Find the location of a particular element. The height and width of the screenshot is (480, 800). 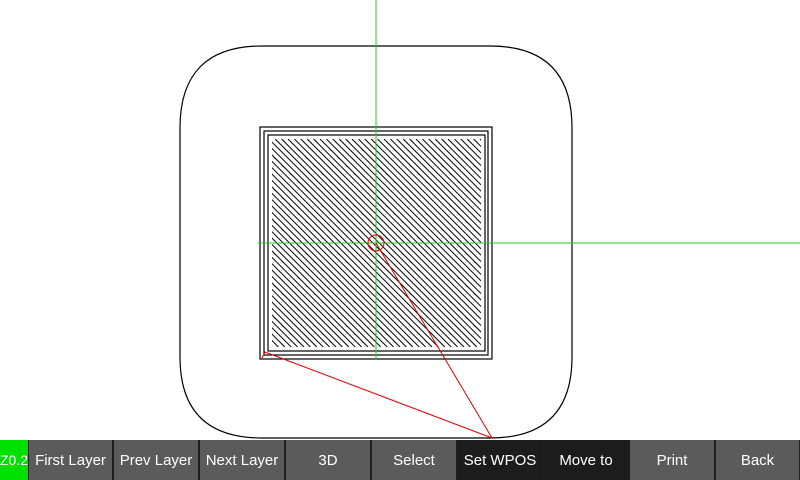

layer-height-indicator: Z0.2 is located at coordinates (14, 460).